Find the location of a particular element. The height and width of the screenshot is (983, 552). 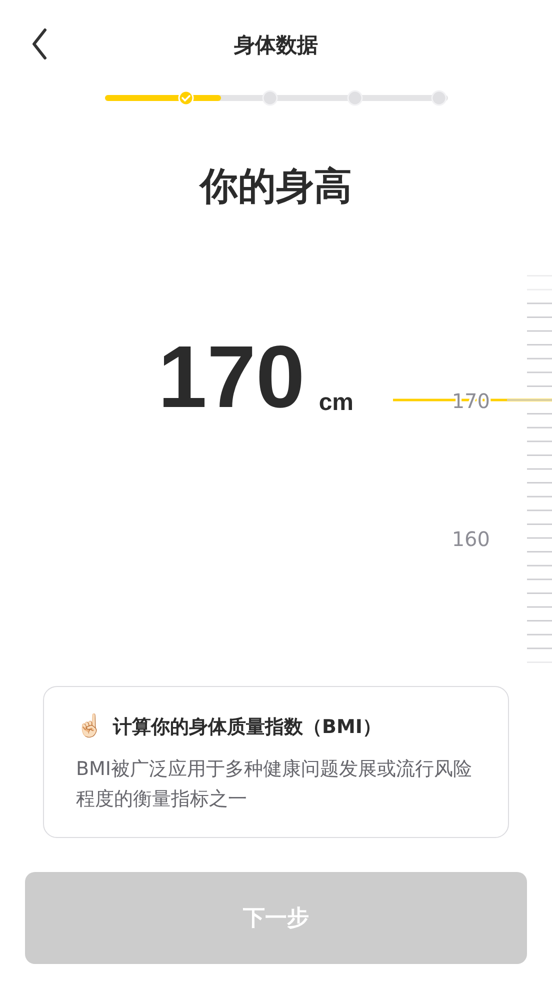

ruler-label: 160 is located at coordinates (471, 539).